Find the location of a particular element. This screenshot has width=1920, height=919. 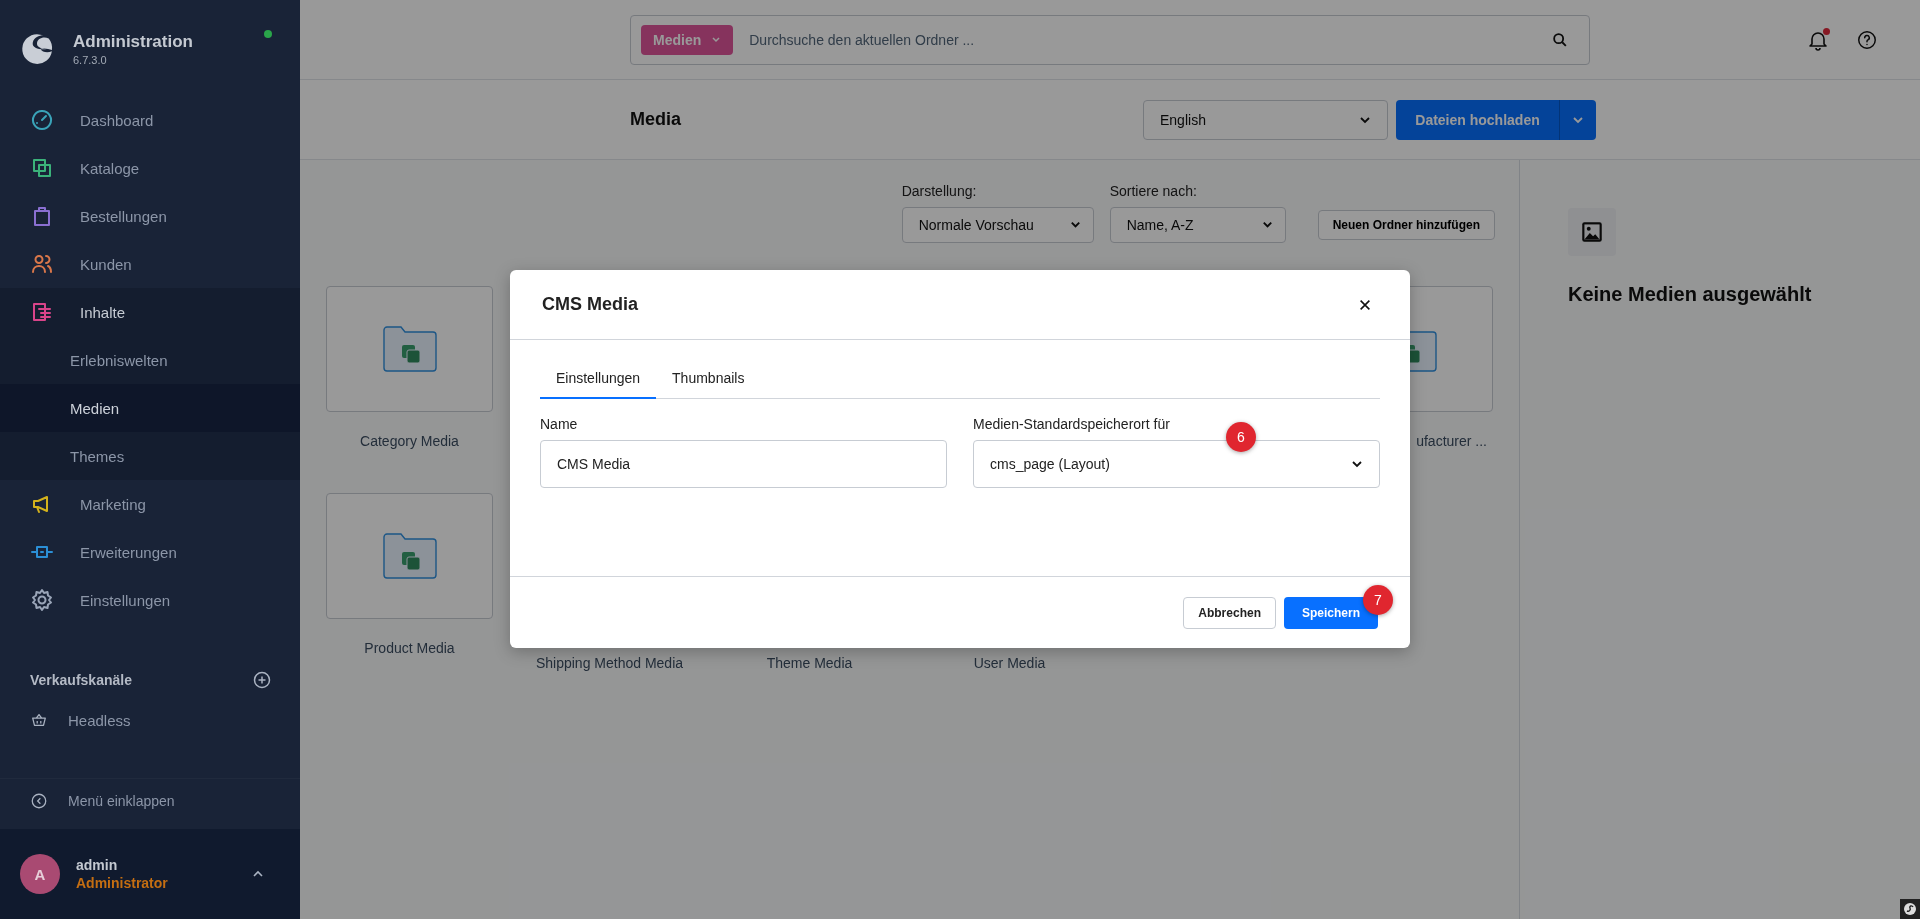

search-icon is located at coordinates (1560, 39).